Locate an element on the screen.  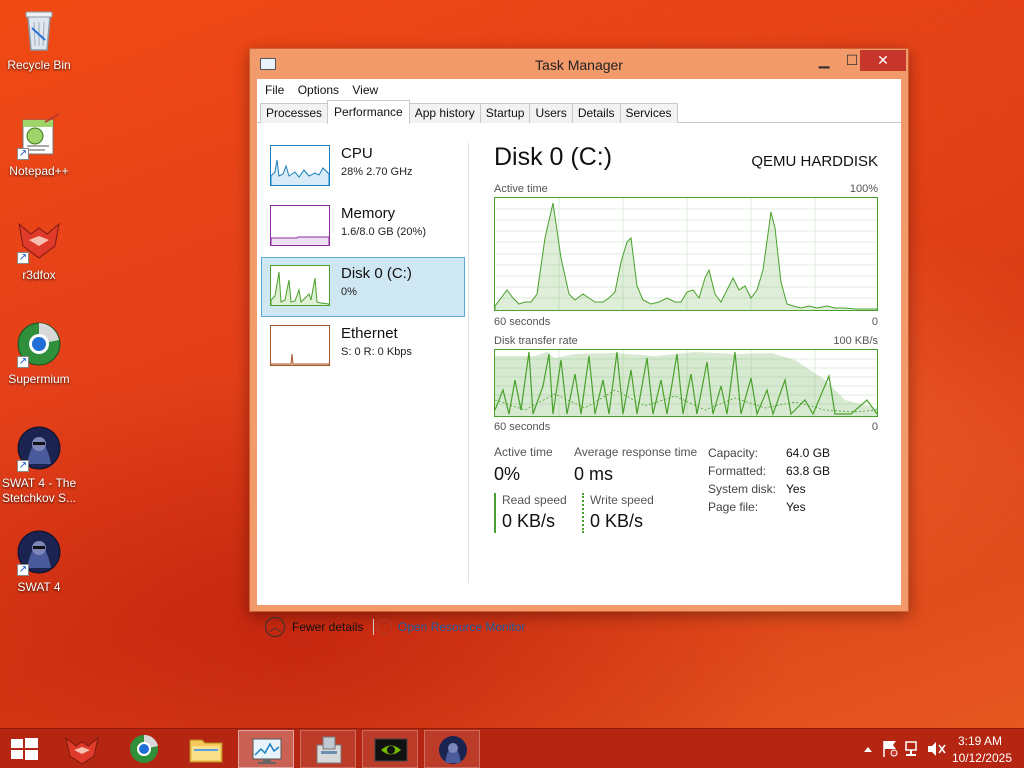
memory-thumbnail-graph is located at coordinates (300, 225).